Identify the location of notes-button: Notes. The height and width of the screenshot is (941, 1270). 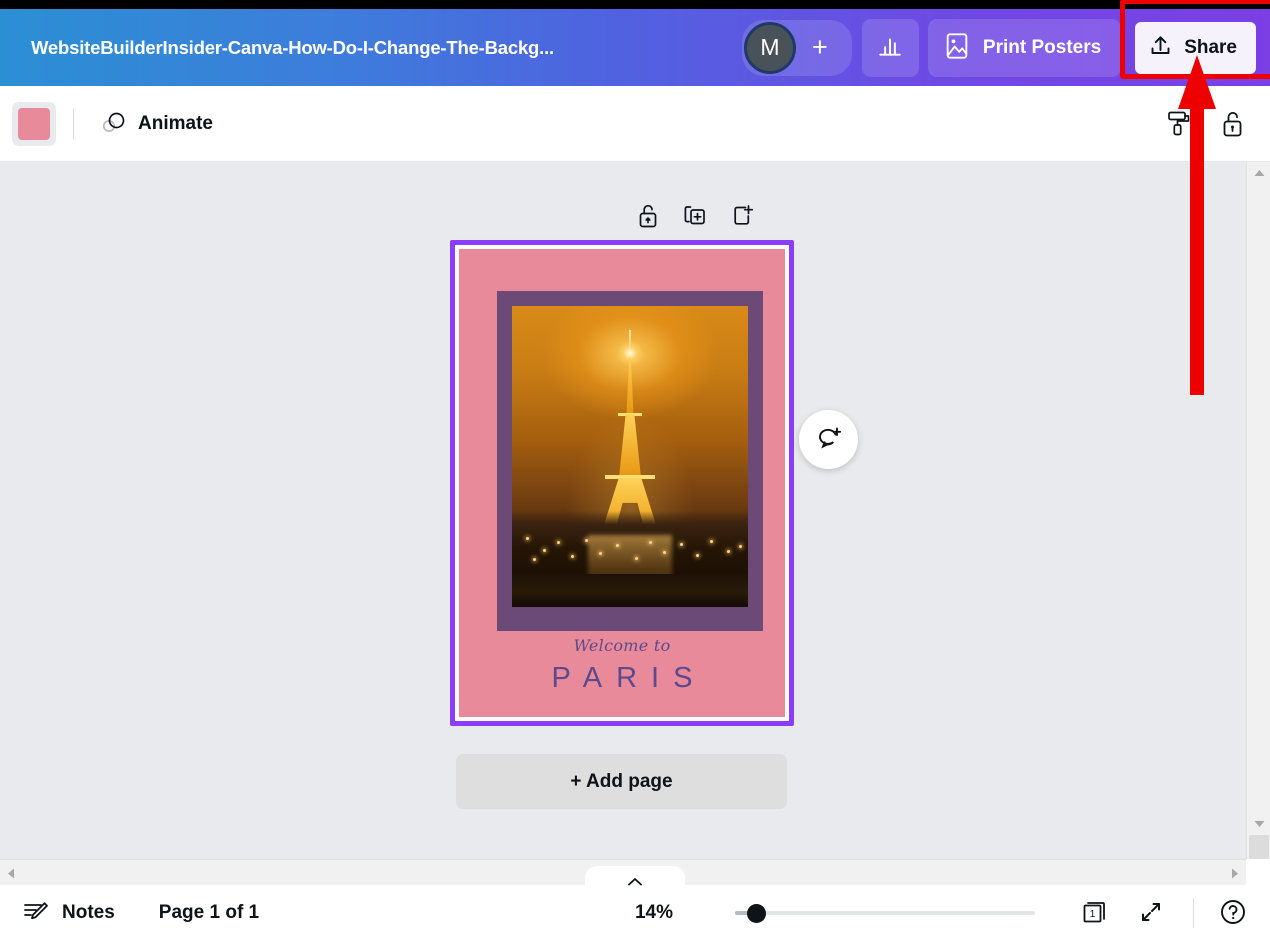
(68, 913).